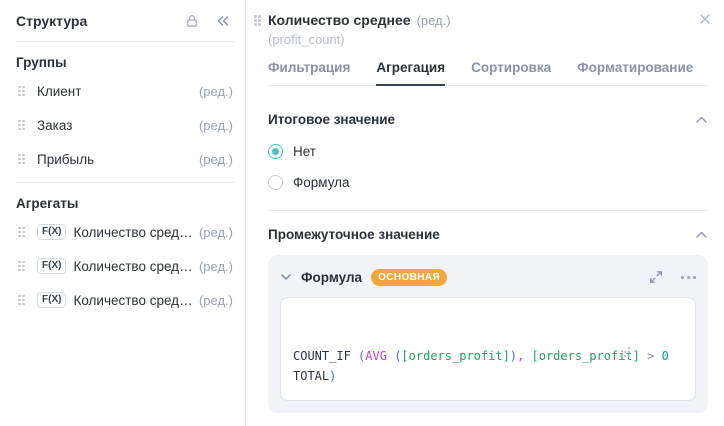  I want to click on group-item: Прибыль (ред.), so click(125, 159).